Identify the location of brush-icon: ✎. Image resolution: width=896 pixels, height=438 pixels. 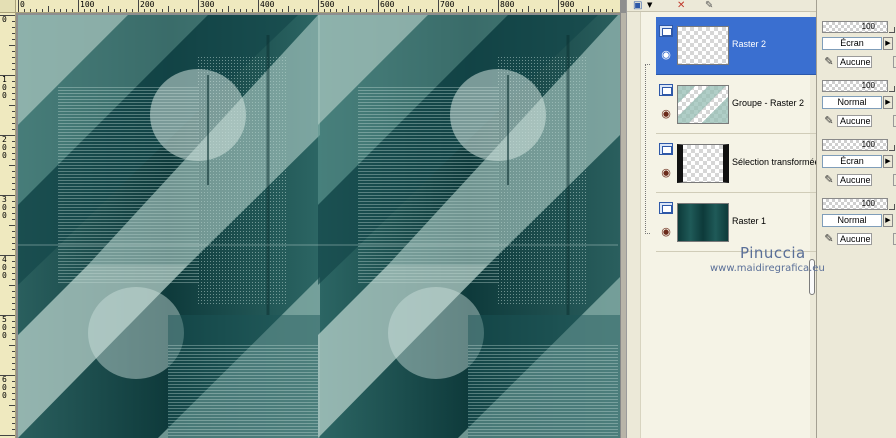
(709, 5).